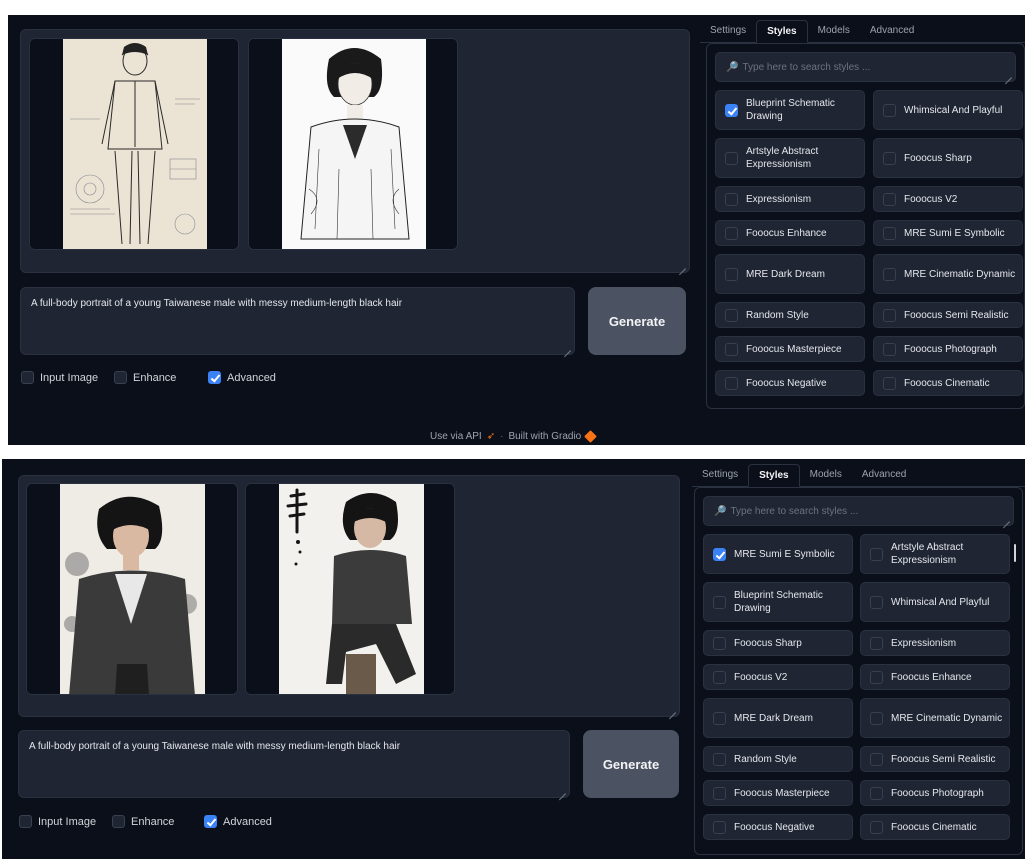  What do you see at coordinates (937, 793) in the screenshot?
I see `style-option-label: Fooocus Photograph` at bounding box center [937, 793].